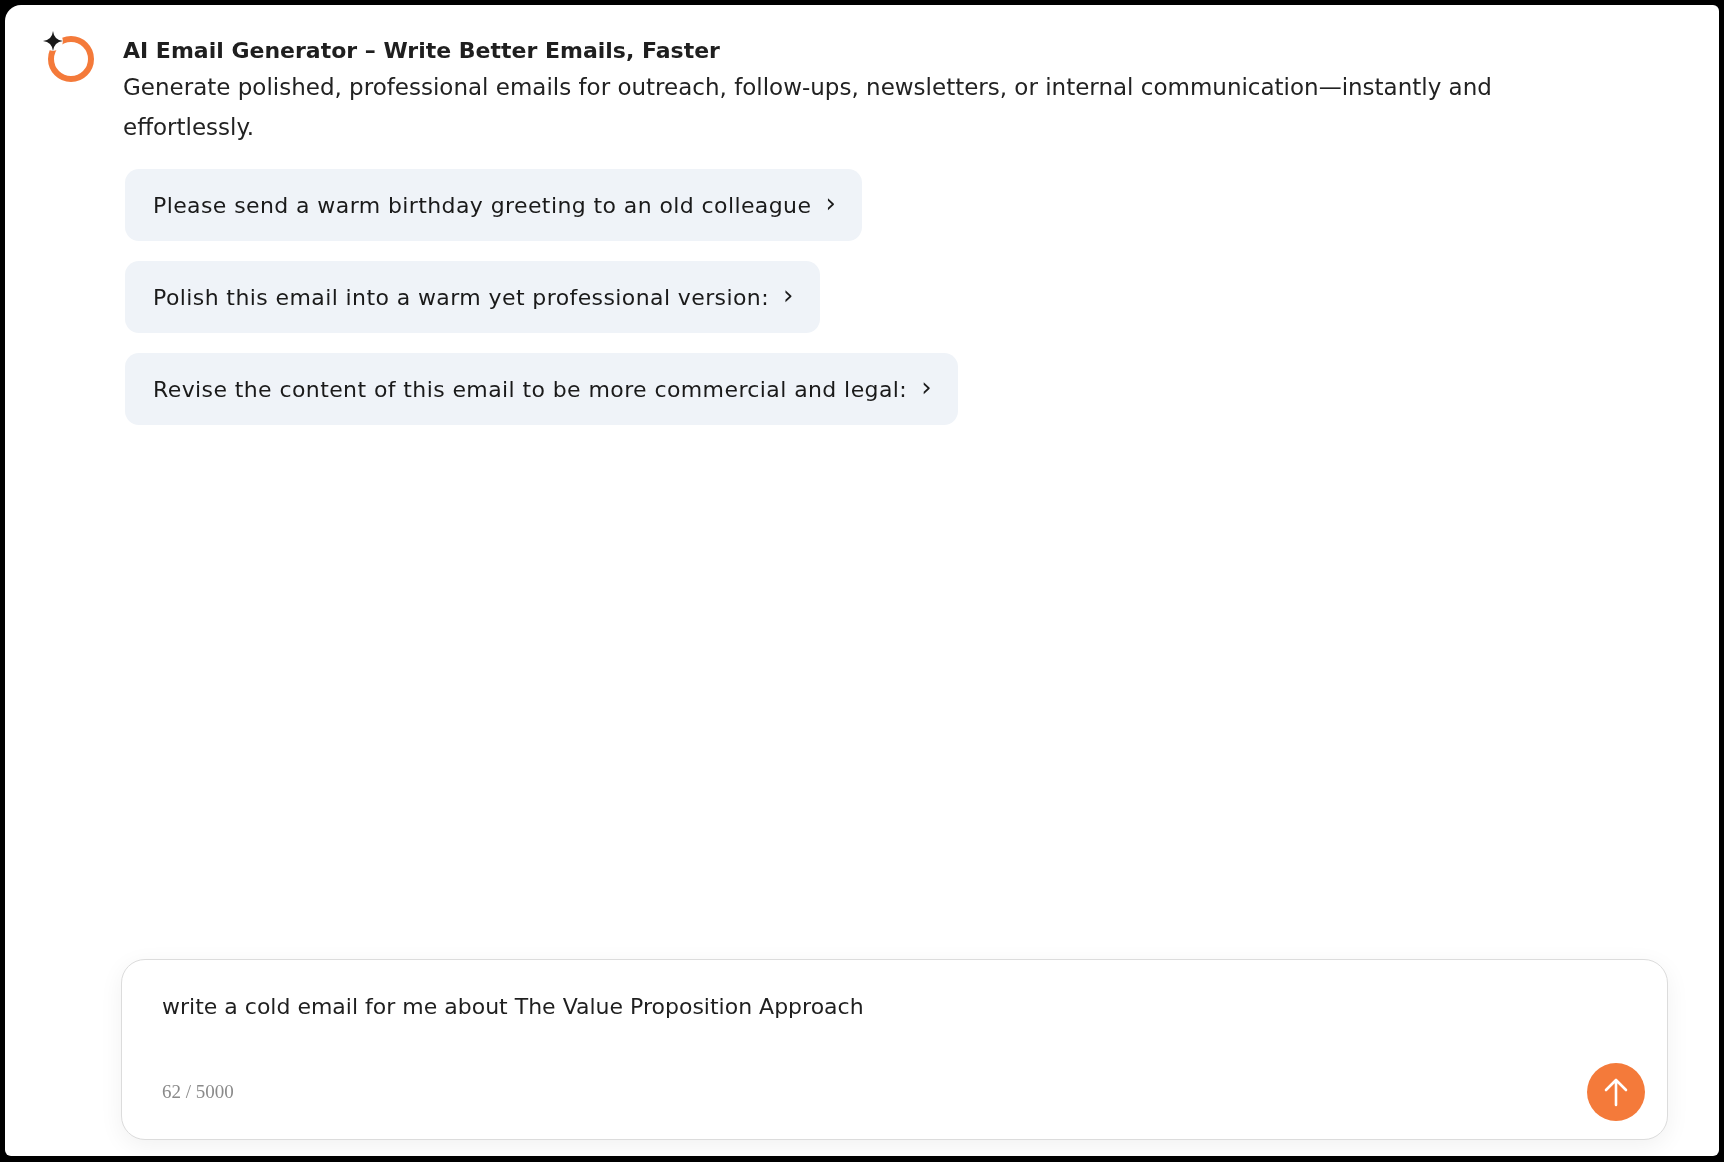  I want to click on page-title: AI Email Generator – Write Better Emails, Faster, so click(422, 51).